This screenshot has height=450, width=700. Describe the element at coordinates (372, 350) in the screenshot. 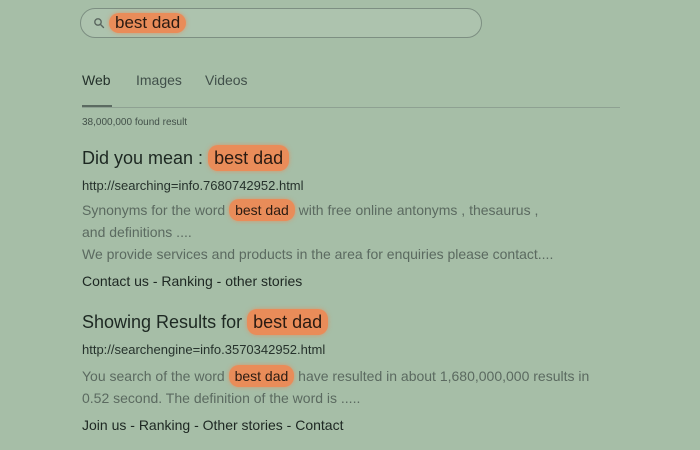

I see `result-url-2: http://searchengine=info.3570342952.html` at that location.